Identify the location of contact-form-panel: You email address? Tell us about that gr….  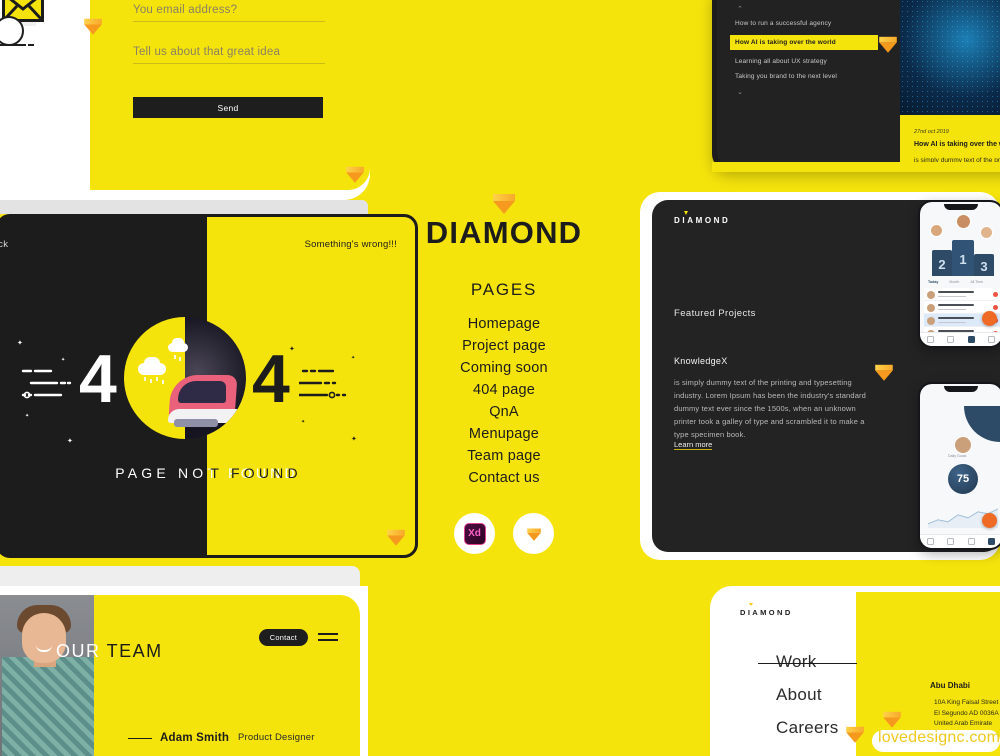
(230, 95).